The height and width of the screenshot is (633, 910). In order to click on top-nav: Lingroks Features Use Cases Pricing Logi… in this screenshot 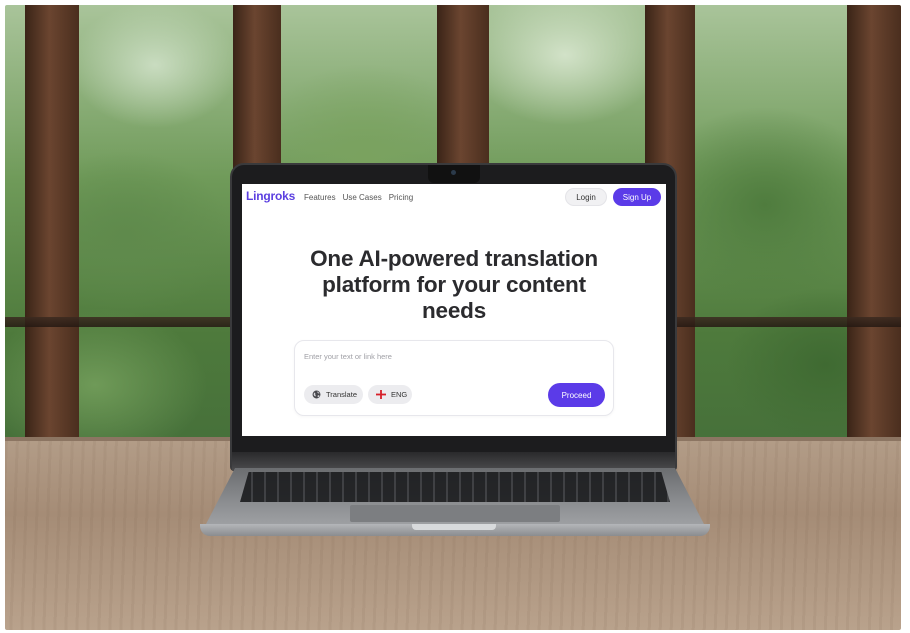, I will do `click(454, 198)`.